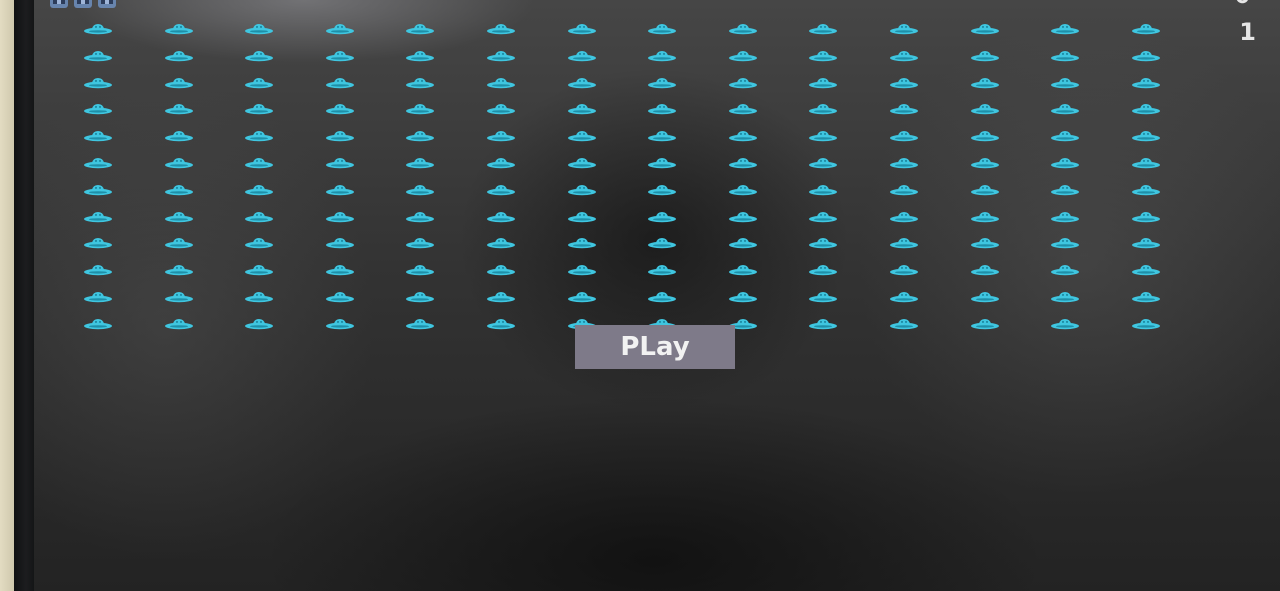  I want to click on monitor-bezel, so click(24, 295).